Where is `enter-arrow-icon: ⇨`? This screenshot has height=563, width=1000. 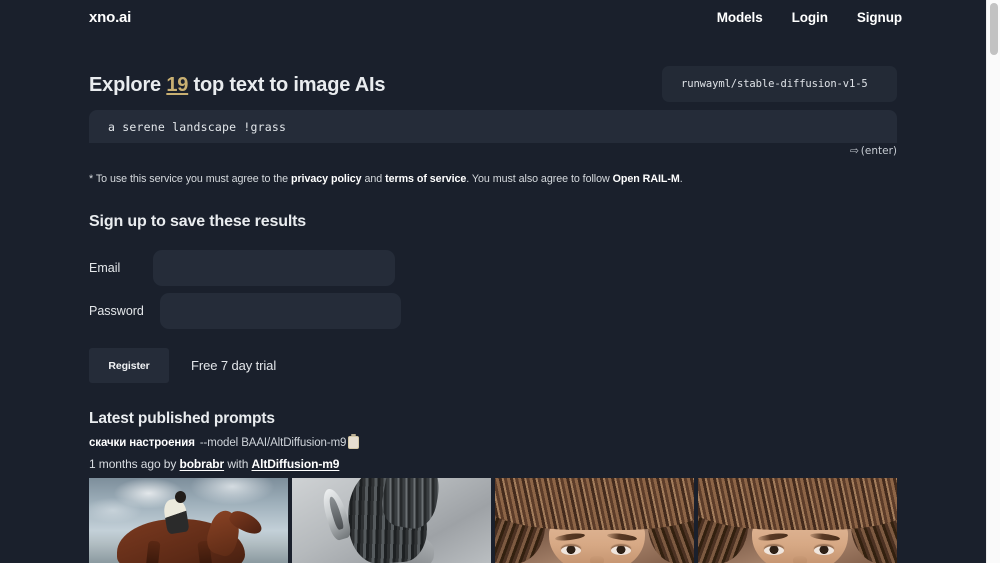 enter-arrow-icon: ⇨ is located at coordinates (854, 151).